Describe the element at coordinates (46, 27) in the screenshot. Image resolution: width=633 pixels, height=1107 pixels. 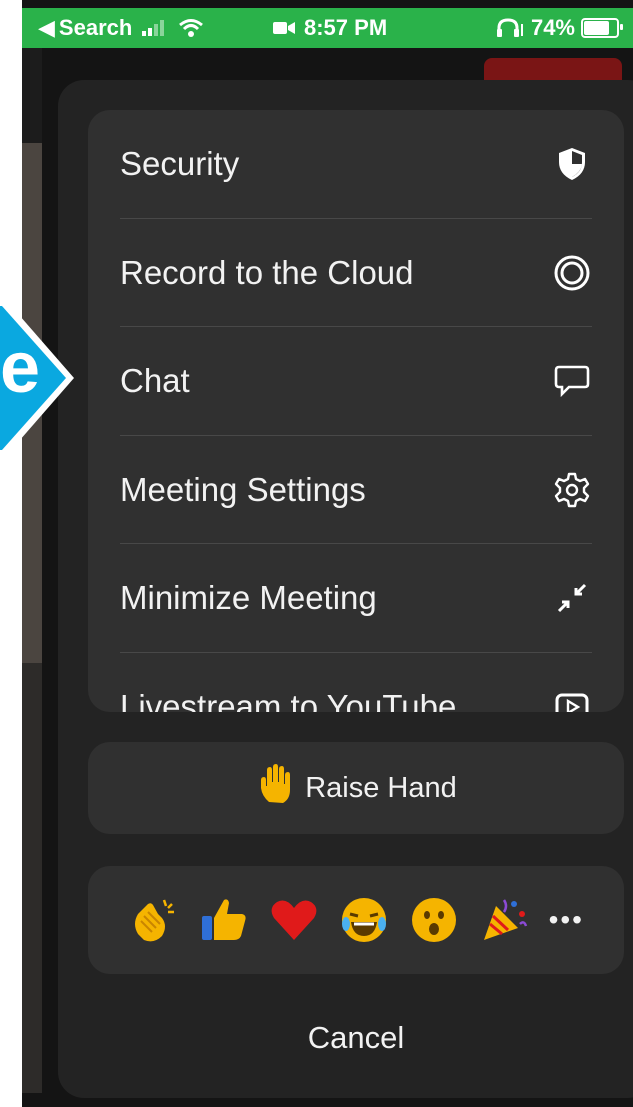
I see `back-arrow-icon: ◀` at that location.